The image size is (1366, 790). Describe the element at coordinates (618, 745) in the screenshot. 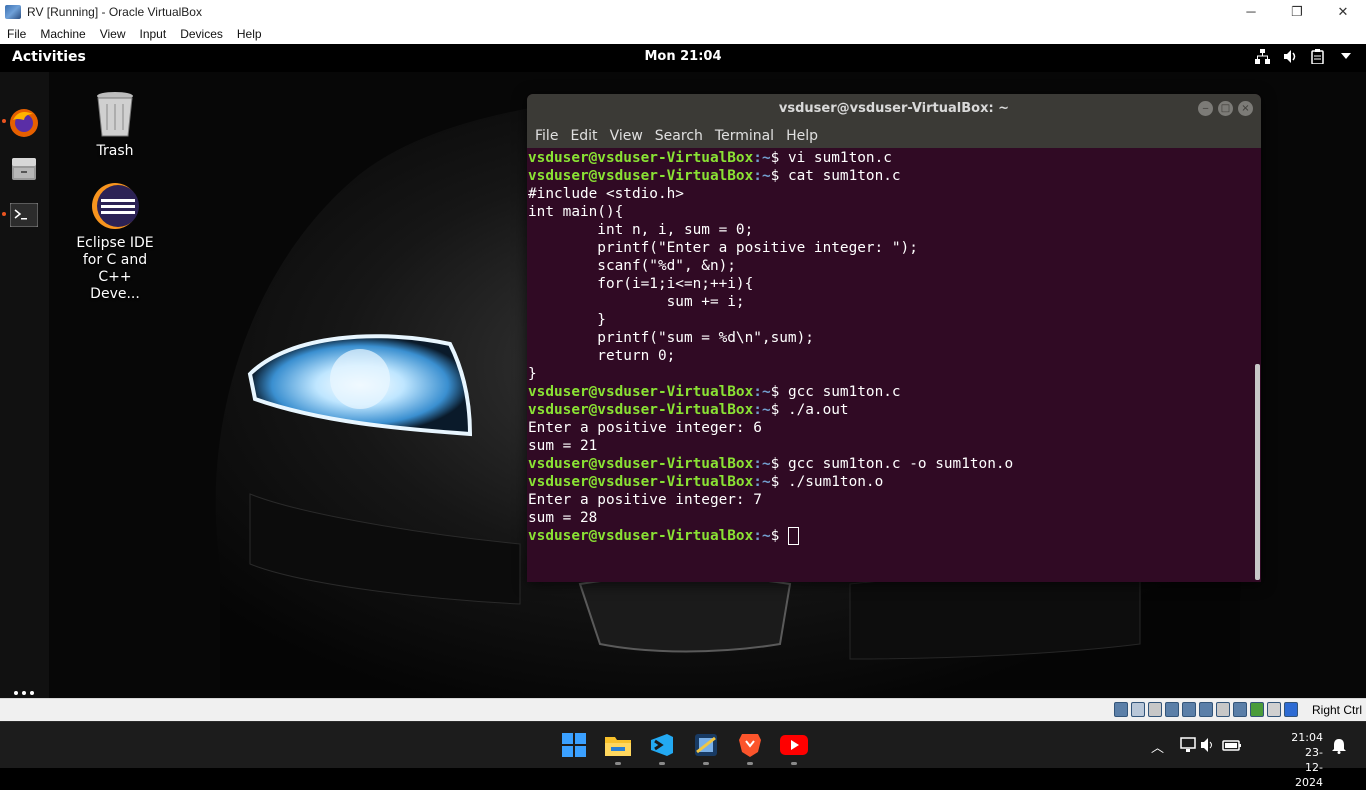

I see `file-explorer-icon` at that location.